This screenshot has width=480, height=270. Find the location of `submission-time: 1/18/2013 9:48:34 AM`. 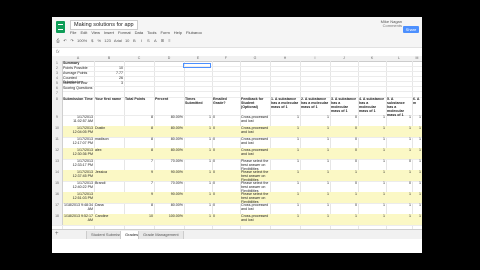

submission-time: 1/18/2013 9:48:34 AM is located at coordinates (78, 207).